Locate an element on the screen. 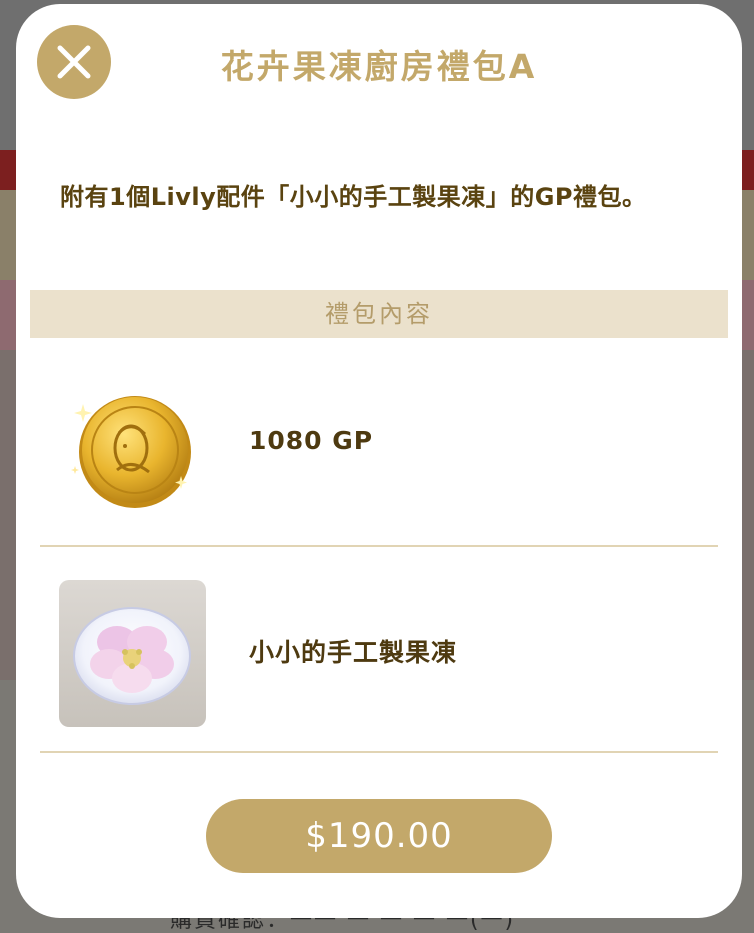  bundle-contents-header: 禮包內容 is located at coordinates (379, 314).